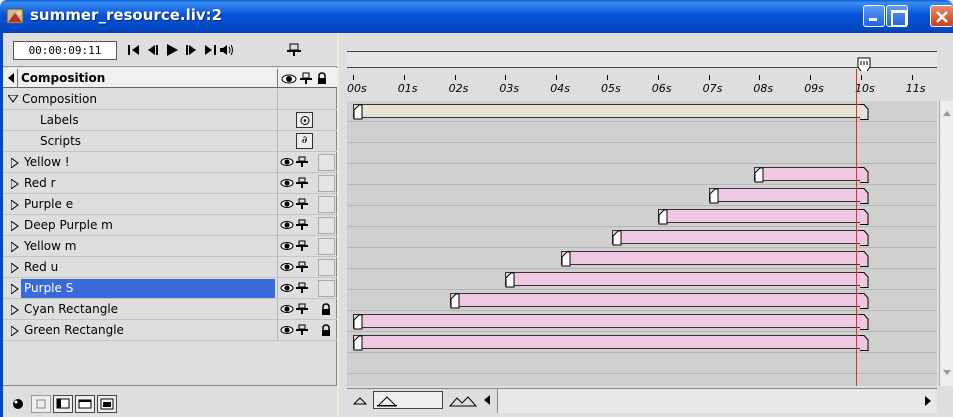 The width and height of the screenshot is (953, 417). Describe the element at coordinates (192, 50) in the screenshot. I see `step-forward-icon` at that location.